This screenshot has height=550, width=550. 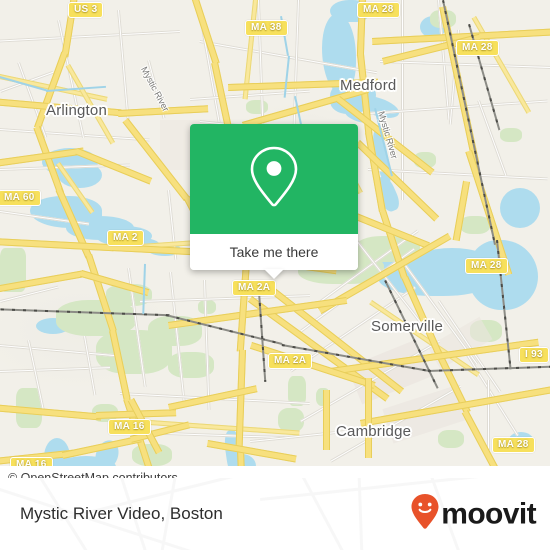 I want to click on take-me-there-label: Take me there, so click(x=274, y=252).